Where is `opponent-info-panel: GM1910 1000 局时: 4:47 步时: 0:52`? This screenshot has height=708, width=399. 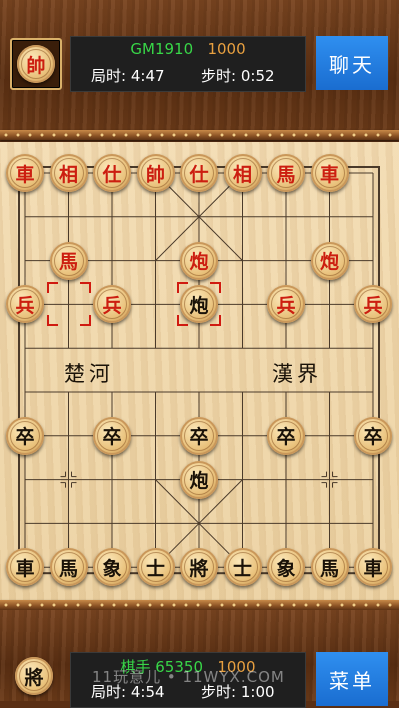 opponent-info-panel: GM1910 1000 局时: 4:47 步时: 0:52 is located at coordinates (188, 64).